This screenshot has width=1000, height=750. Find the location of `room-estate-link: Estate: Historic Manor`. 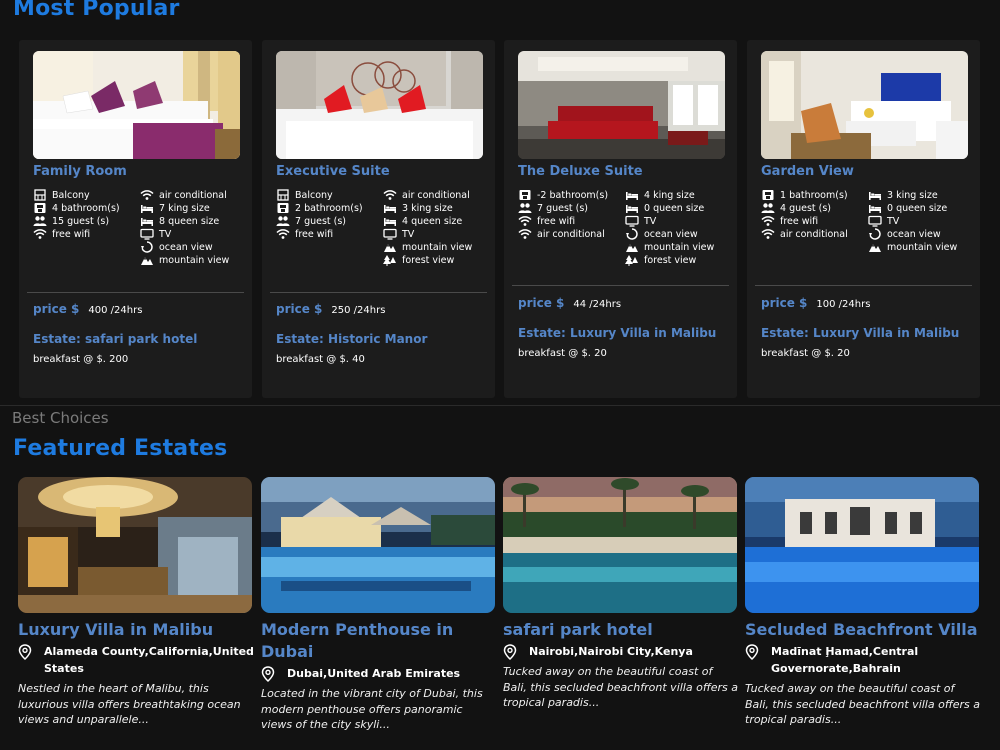

room-estate-link: Estate: Historic Manor is located at coordinates (351, 339).